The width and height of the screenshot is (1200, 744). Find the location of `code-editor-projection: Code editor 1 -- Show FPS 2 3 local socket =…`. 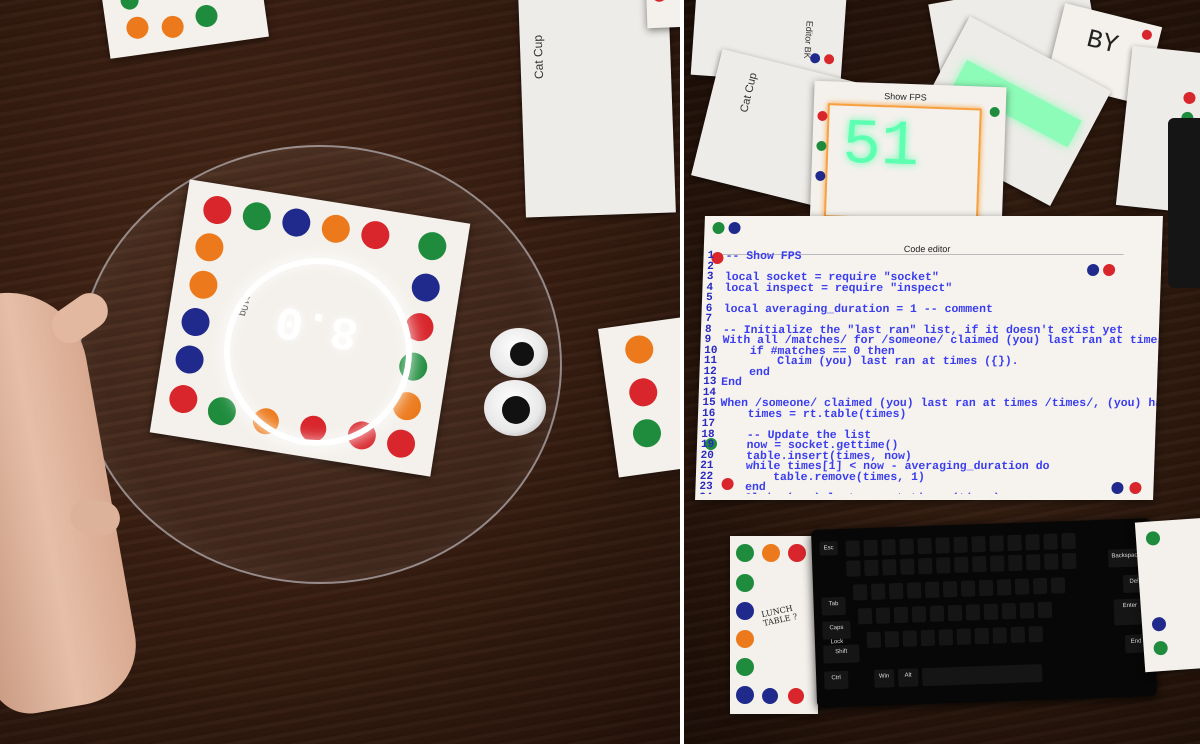

code-editor-projection: Code editor 1 -- Show FPS 2 3 local socket =… is located at coordinates (929, 358).